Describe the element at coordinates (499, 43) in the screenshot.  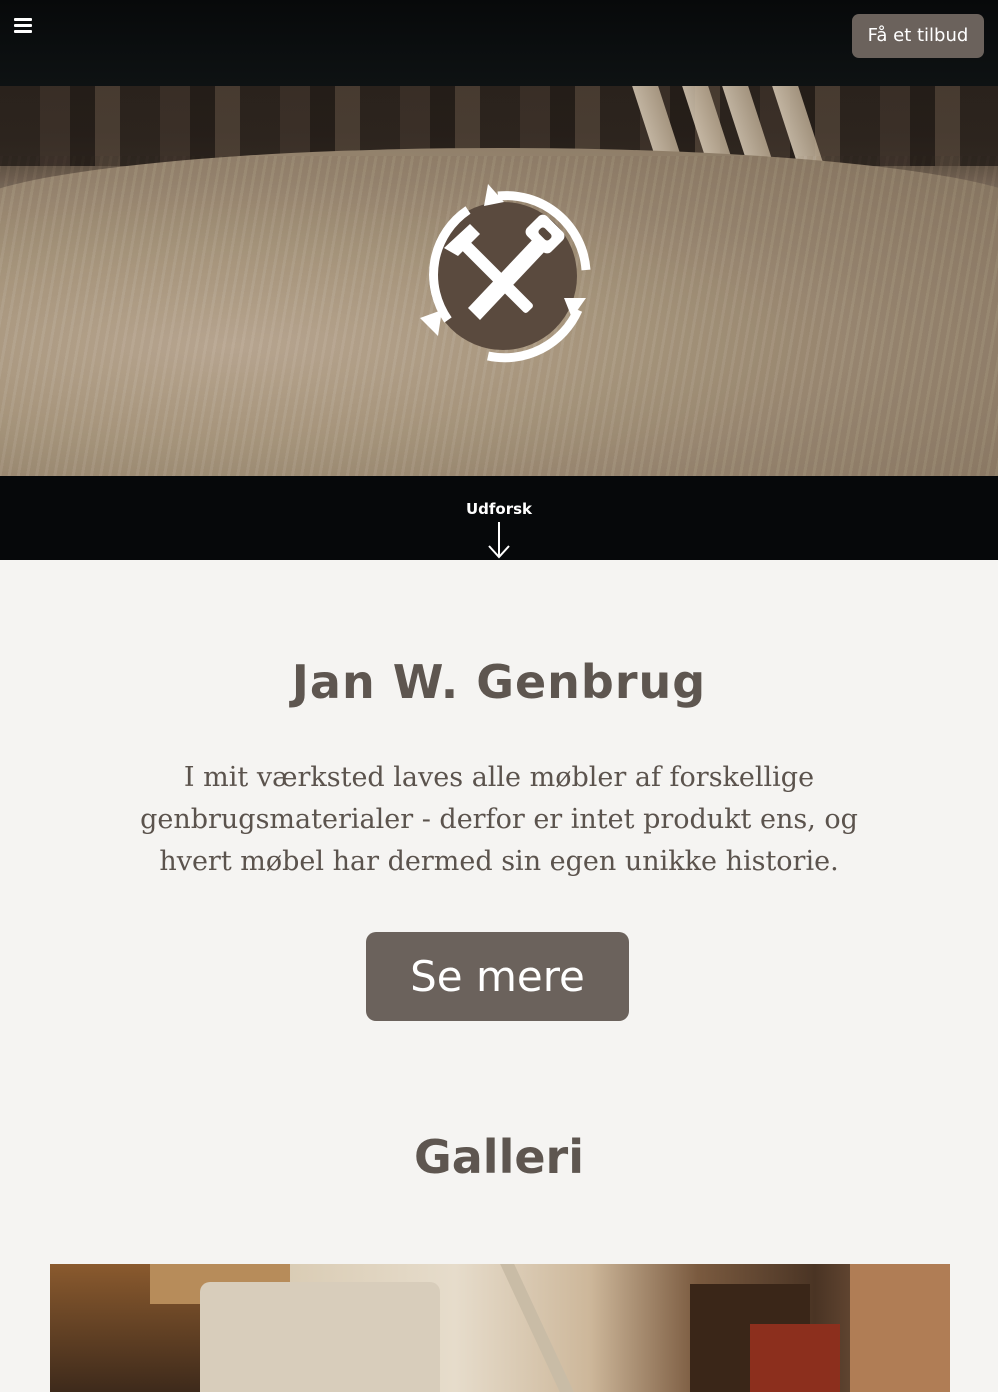
I see `top-navigation-bar: Få et tilbud` at that location.